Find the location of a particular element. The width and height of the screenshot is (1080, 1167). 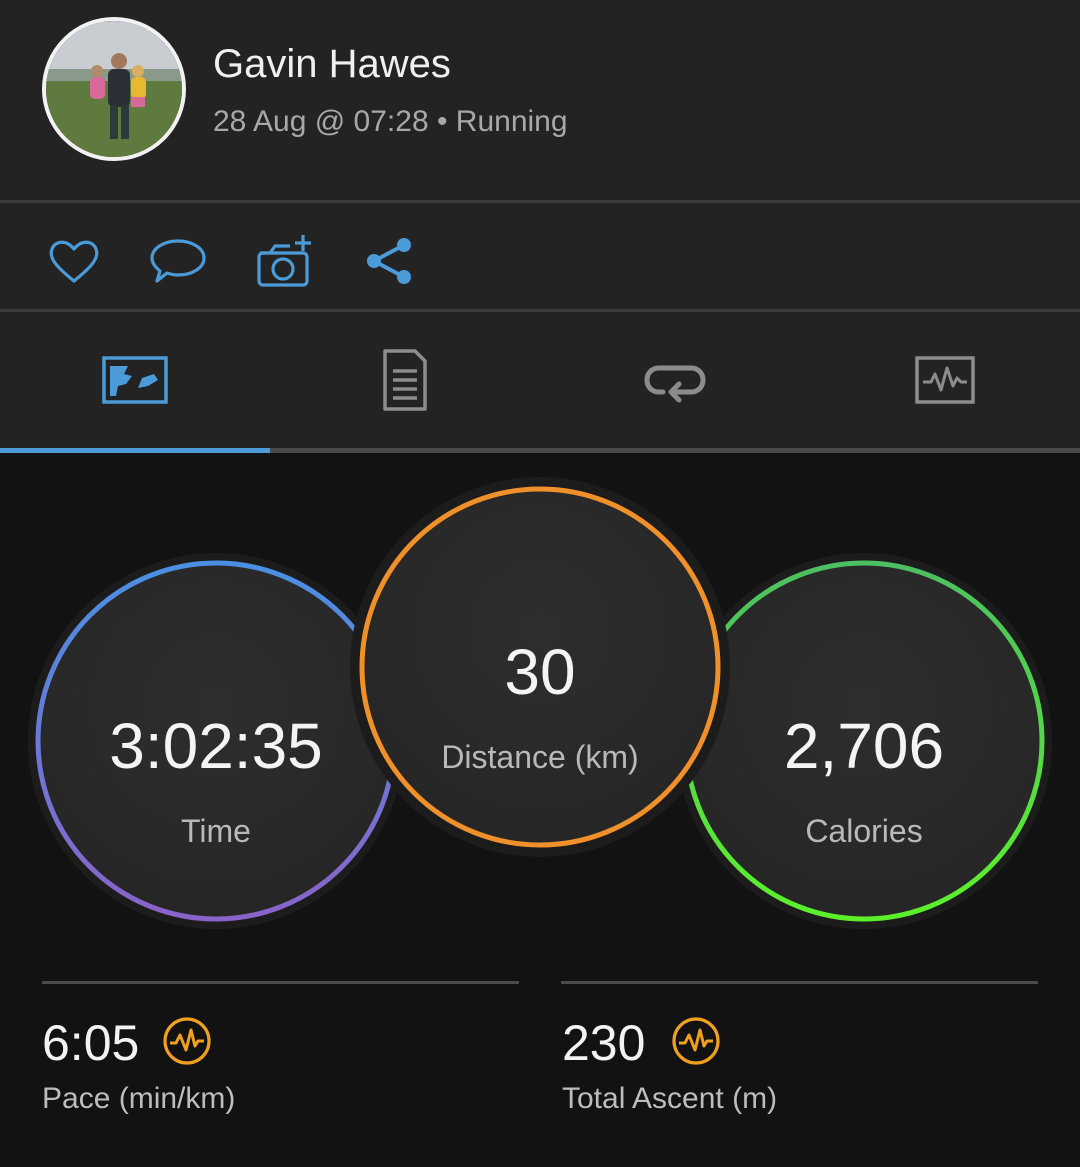

time-label: Time is located at coordinates (216, 831).